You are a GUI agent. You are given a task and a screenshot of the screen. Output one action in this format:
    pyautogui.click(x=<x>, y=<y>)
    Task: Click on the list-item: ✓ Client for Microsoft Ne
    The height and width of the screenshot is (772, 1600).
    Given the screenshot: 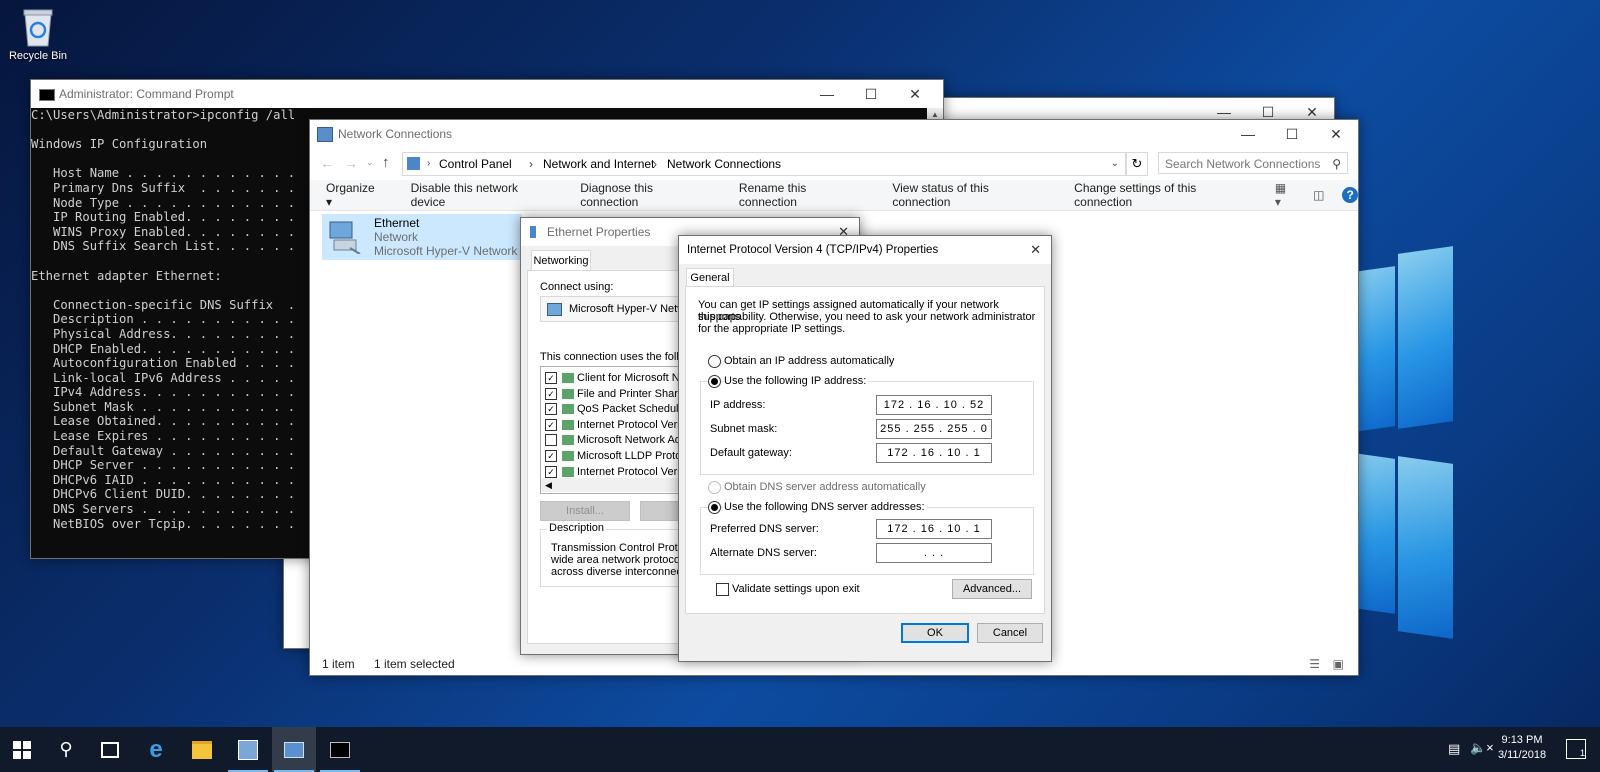 What is the action you would take?
    pyautogui.click(x=615, y=378)
    